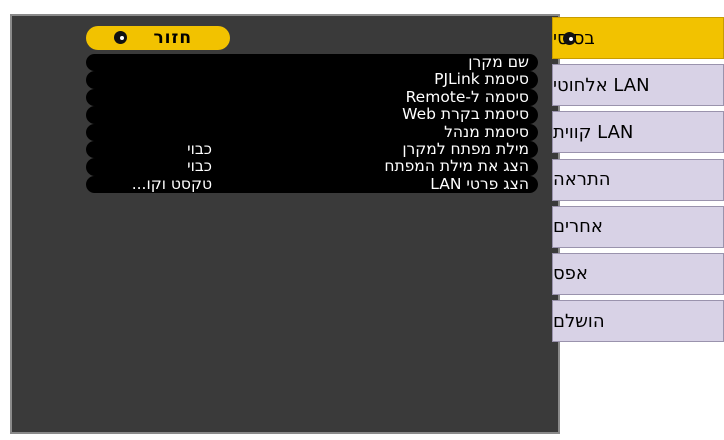  I want to click on menu-row-projector-name: שם מקרן, so click(312, 62).